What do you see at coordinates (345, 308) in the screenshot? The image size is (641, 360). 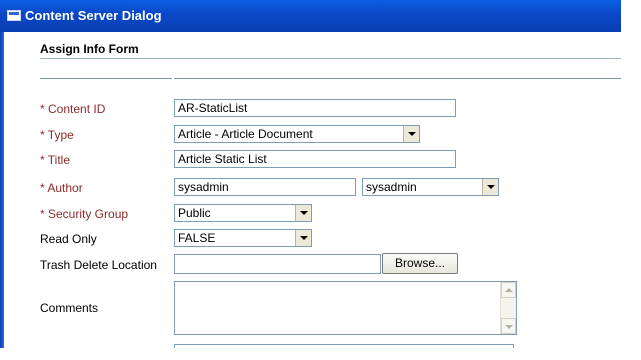 I see `comments-textarea` at bounding box center [345, 308].